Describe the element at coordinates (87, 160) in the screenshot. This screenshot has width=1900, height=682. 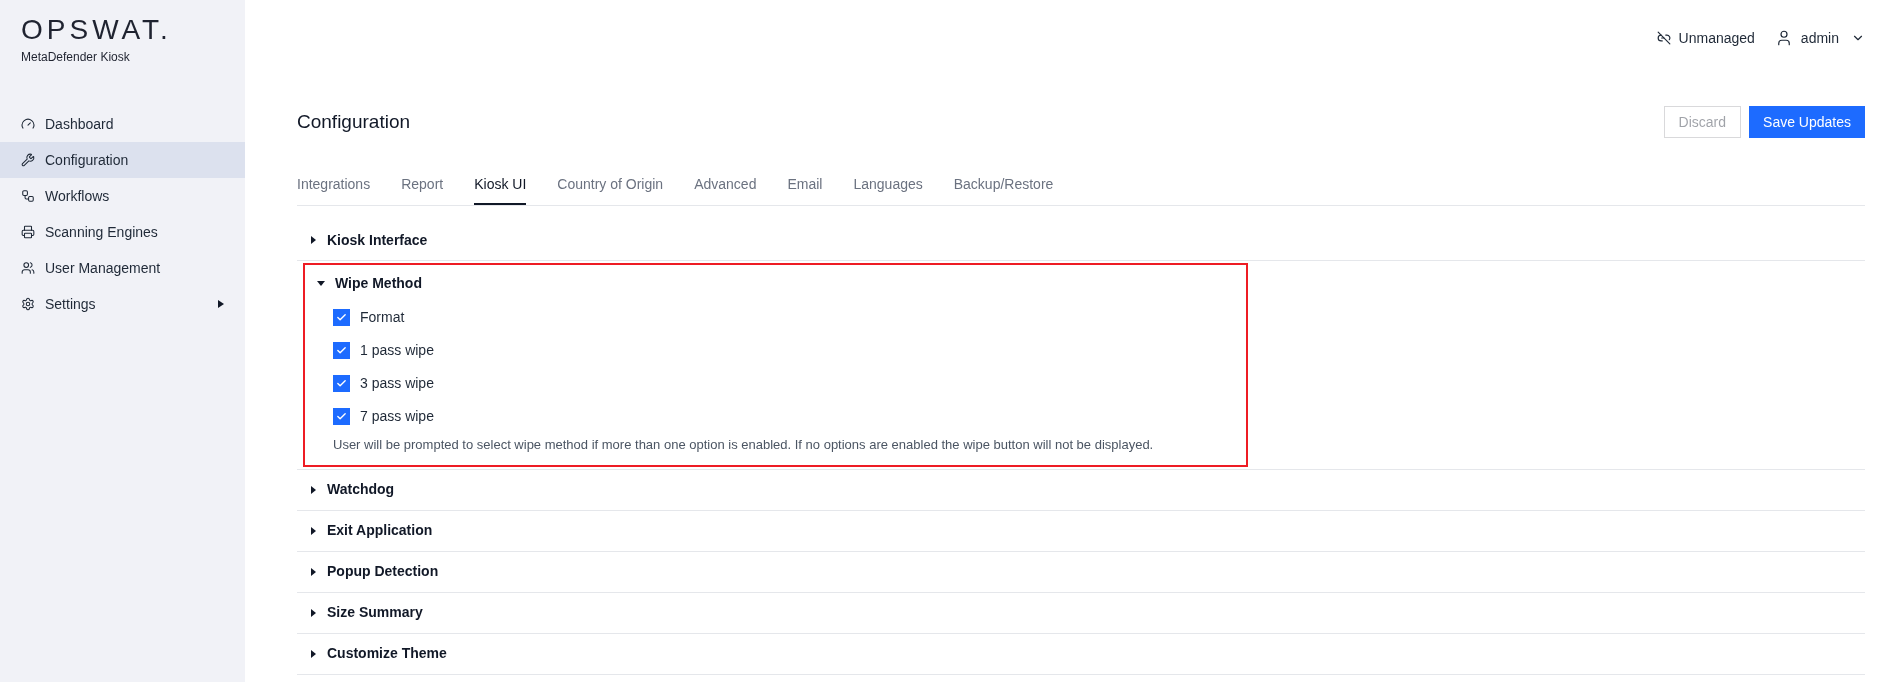
I see `sidebar-label: Configuration` at that location.